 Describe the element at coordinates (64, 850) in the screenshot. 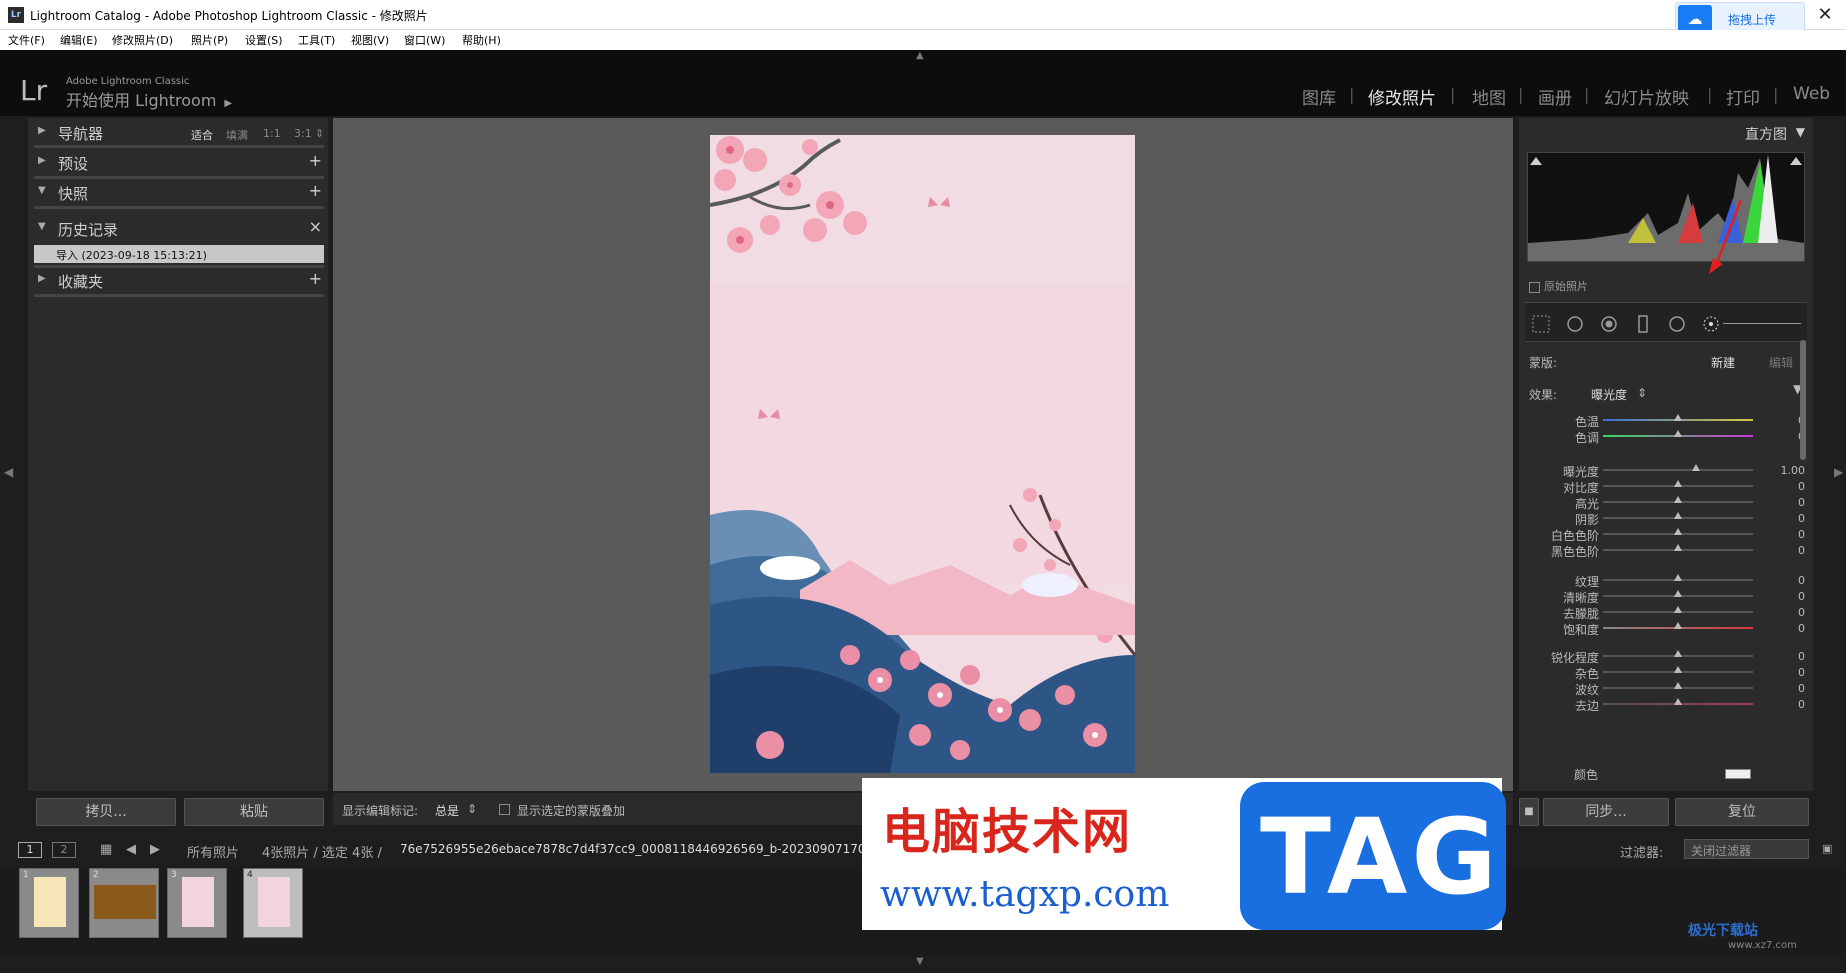

I see `secondary-window-button: 2` at that location.